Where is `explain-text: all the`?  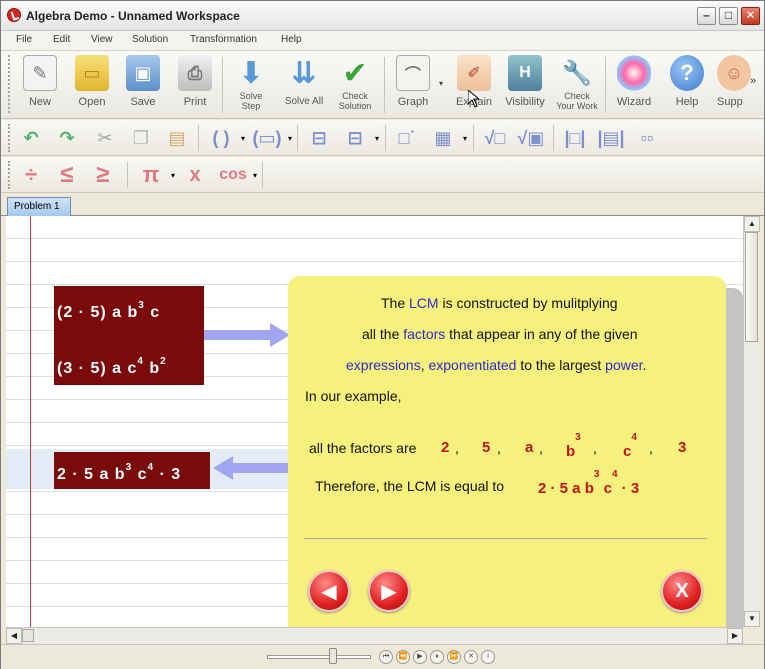 explain-text: all the is located at coordinates (383, 334).